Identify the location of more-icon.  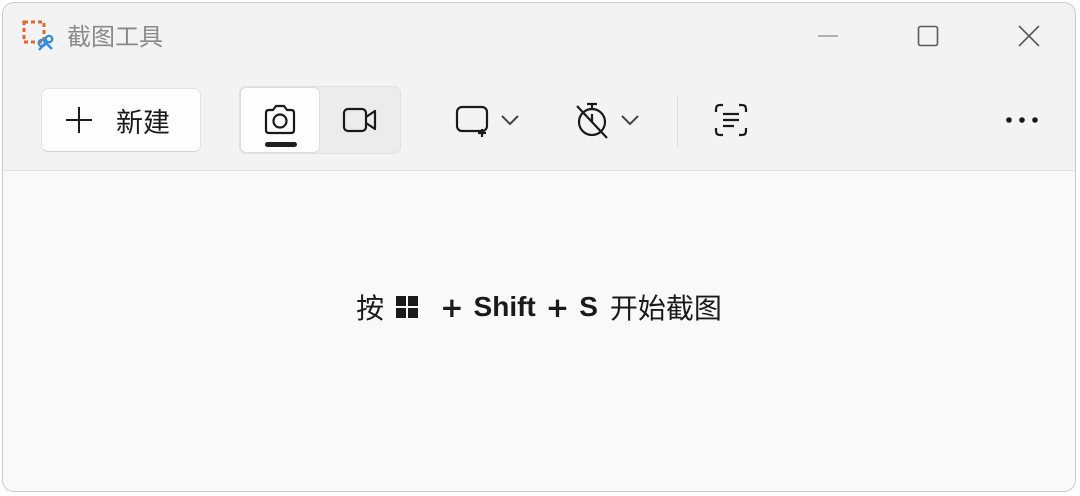
(1022, 120).